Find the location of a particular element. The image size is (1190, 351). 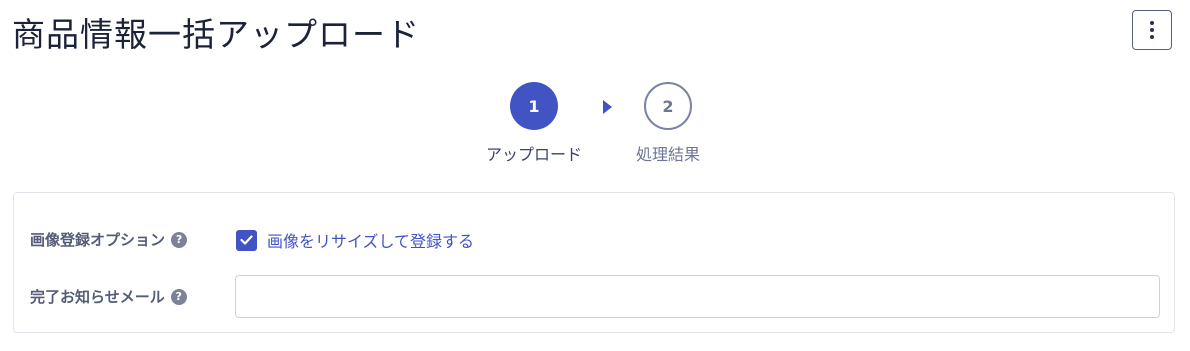

completion-email-input is located at coordinates (697, 296).